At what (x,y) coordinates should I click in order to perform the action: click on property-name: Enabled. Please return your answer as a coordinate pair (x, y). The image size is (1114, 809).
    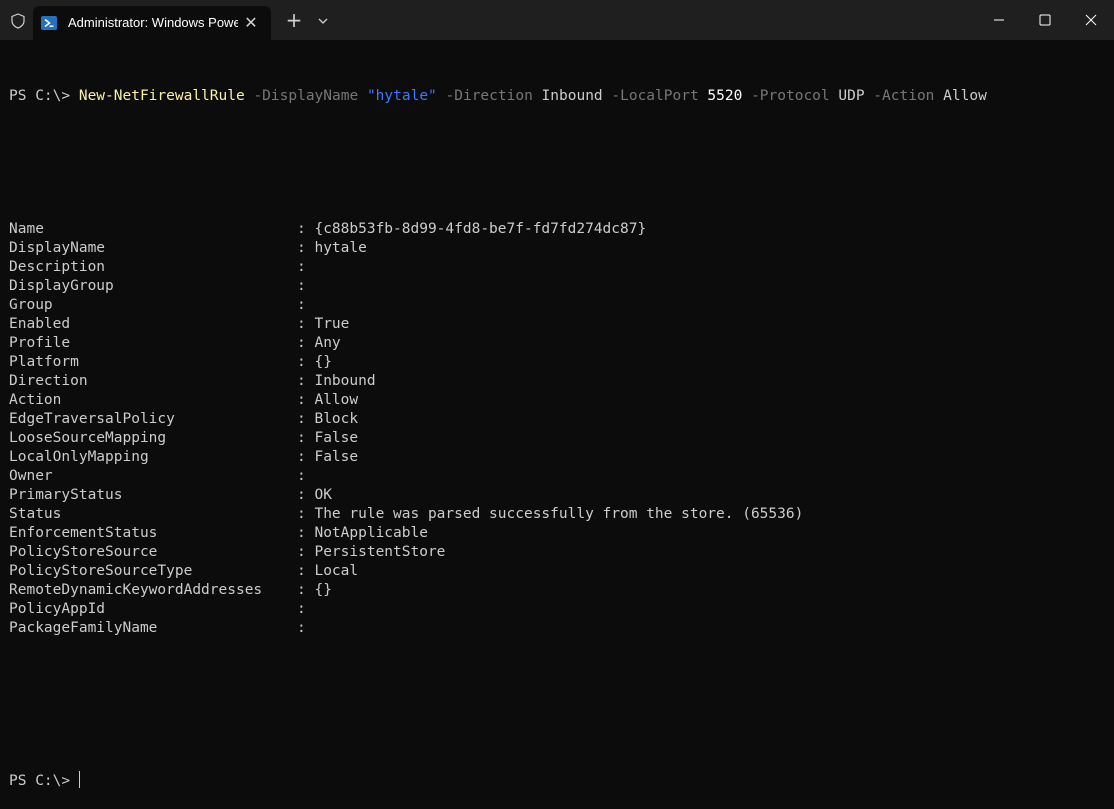
    Looking at the image, I should click on (40, 324).